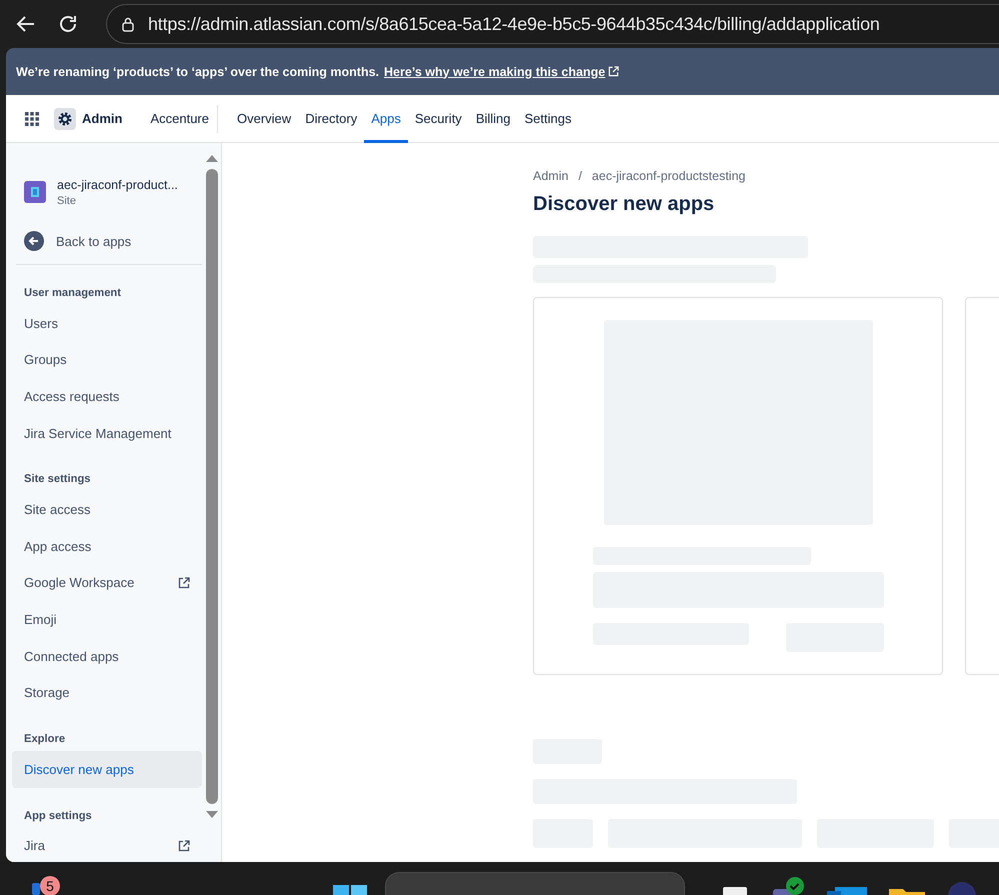  Describe the element at coordinates (624, 204) in the screenshot. I see `page-title: Discover new apps` at that location.